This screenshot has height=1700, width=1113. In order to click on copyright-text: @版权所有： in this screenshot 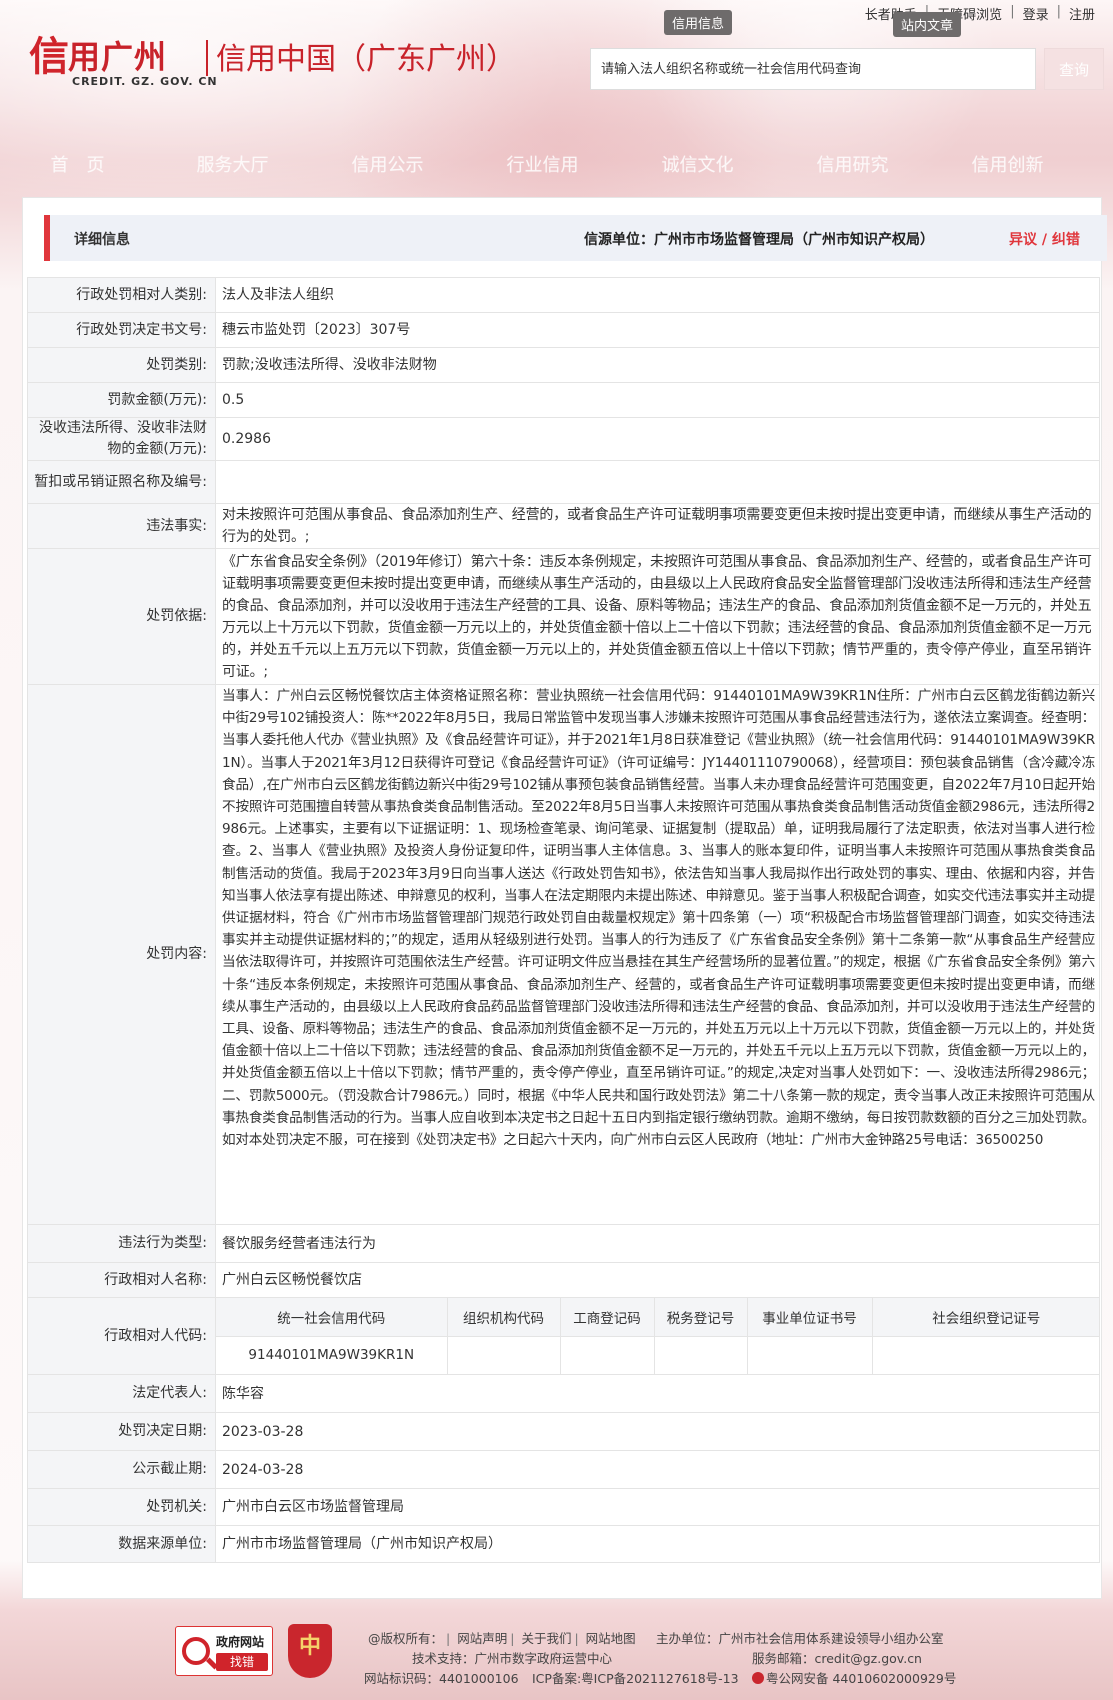, I will do `click(406, 1638)`.